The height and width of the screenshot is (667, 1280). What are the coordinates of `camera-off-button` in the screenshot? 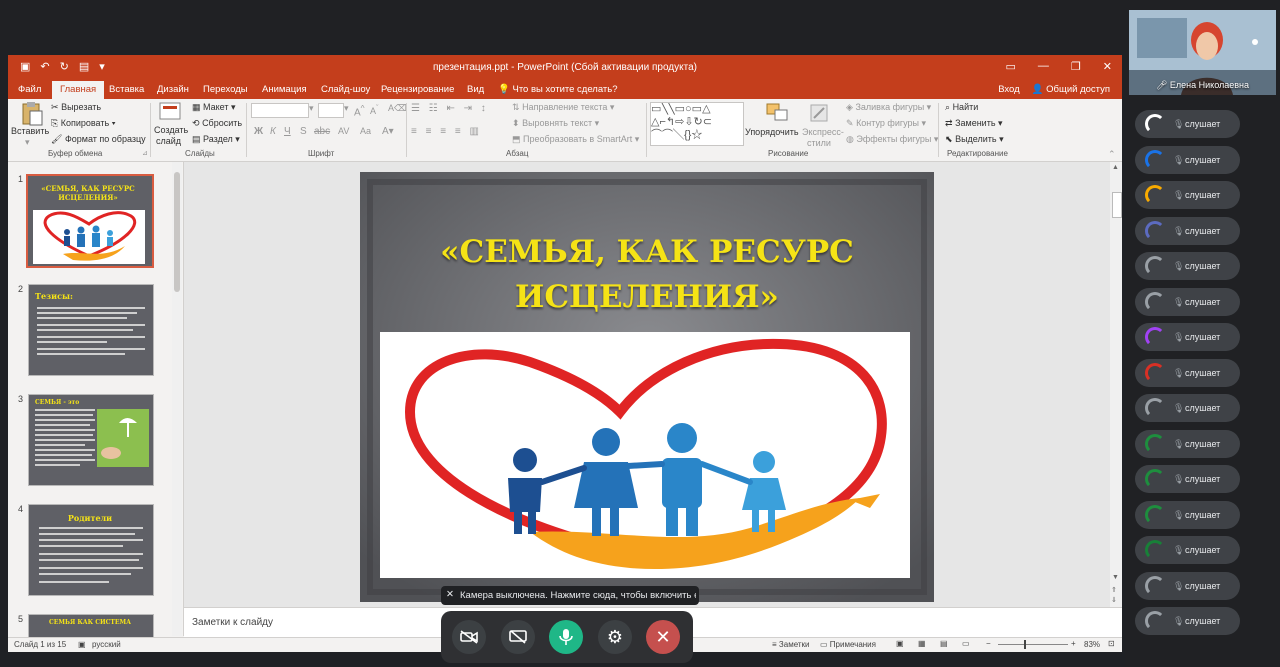 It's located at (469, 637).